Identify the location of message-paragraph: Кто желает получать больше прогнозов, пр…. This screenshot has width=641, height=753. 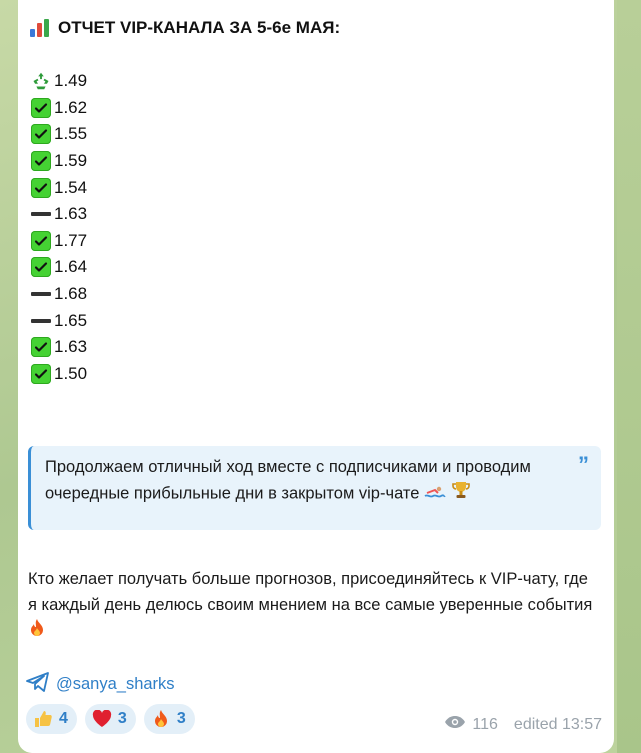
(313, 606).